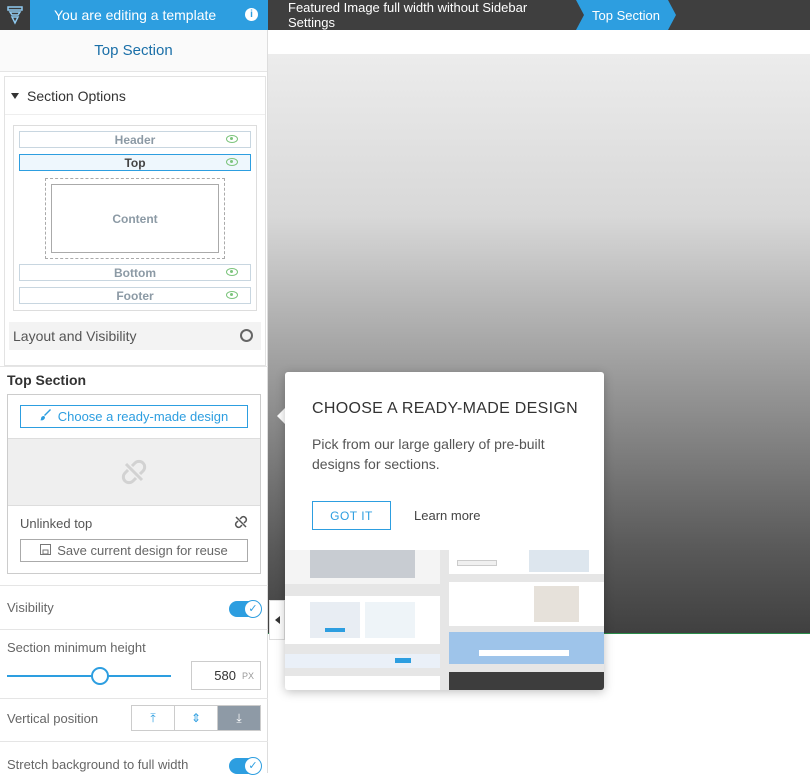  I want to click on learn-more-link: Learn more, so click(447, 515).